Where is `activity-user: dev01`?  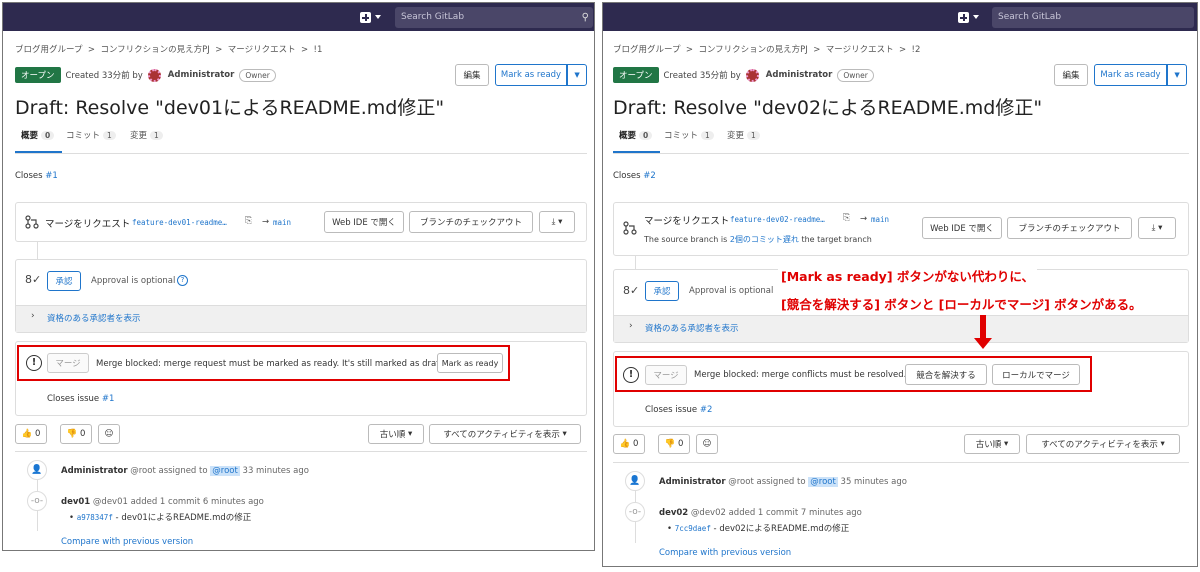 activity-user: dev01 is located at coordinates (75, 502).